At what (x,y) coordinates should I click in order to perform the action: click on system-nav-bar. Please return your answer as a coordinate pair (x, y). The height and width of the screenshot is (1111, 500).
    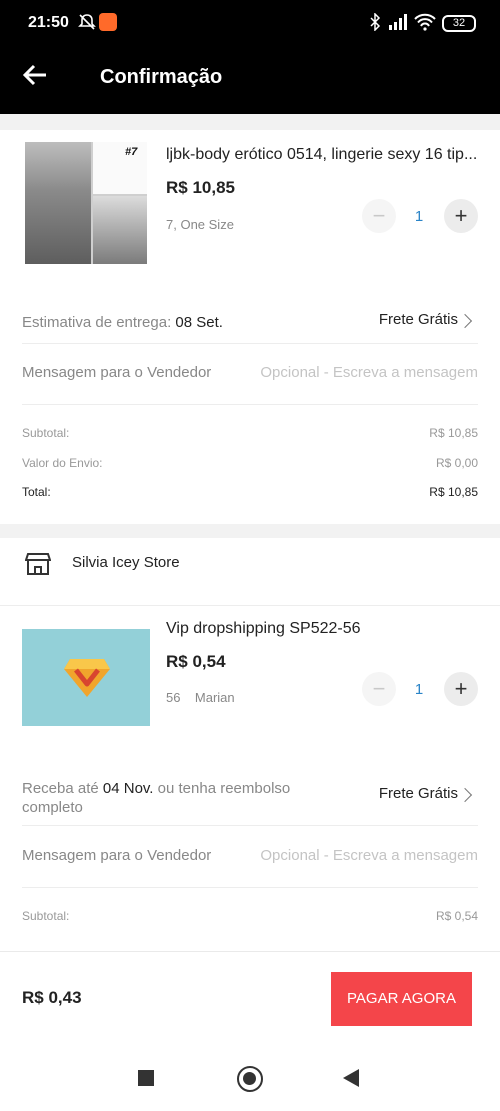
    Looking at the image, I should click on (250, 1078).